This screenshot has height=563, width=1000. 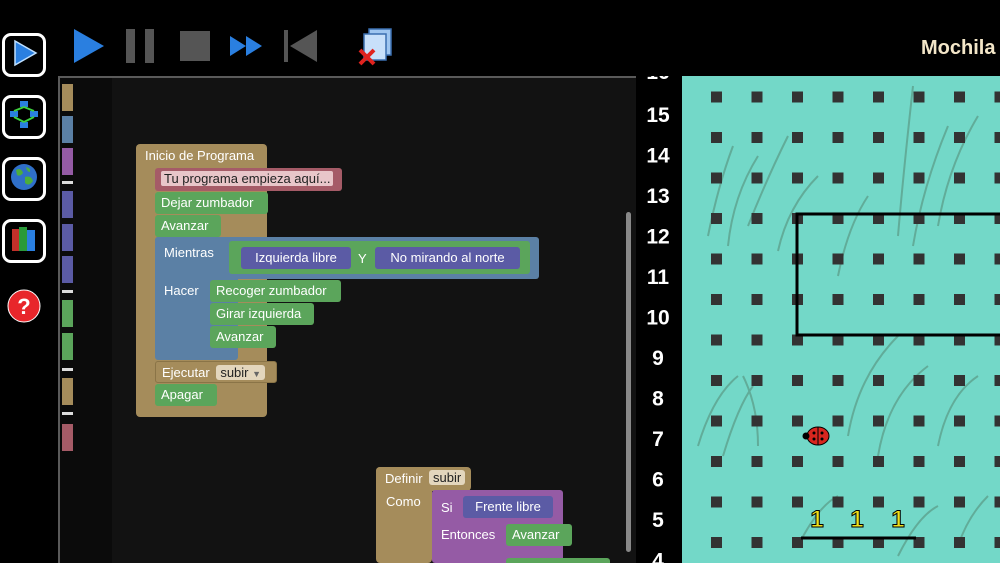 I want to click on category-comments, so click(x=67, y=437).